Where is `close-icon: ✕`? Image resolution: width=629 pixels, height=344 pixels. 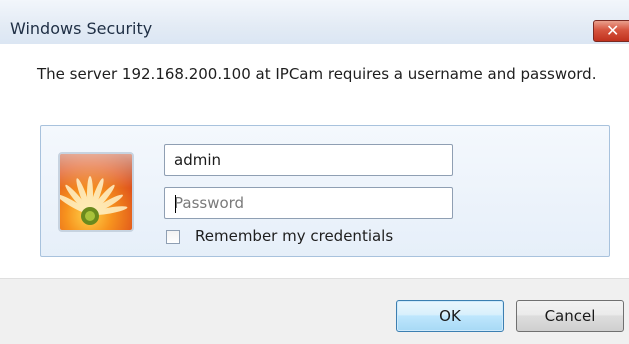 close-icon: ✕ is located at coordinates (613, 30).